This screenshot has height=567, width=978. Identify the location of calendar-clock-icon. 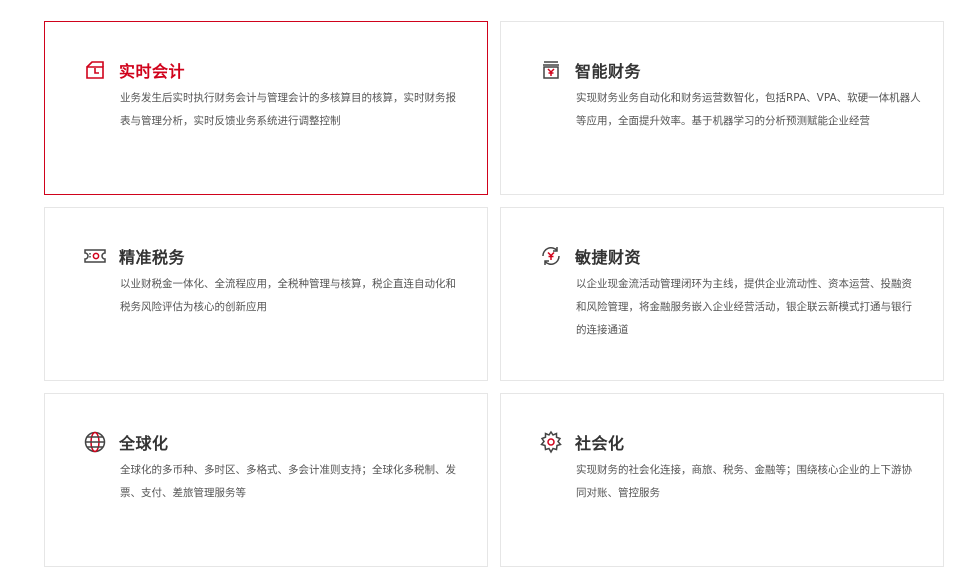
(95, 70).